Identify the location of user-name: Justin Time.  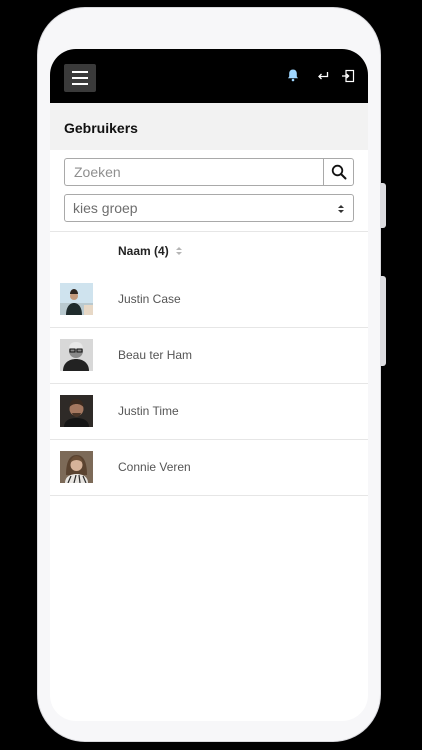
(148, 411).